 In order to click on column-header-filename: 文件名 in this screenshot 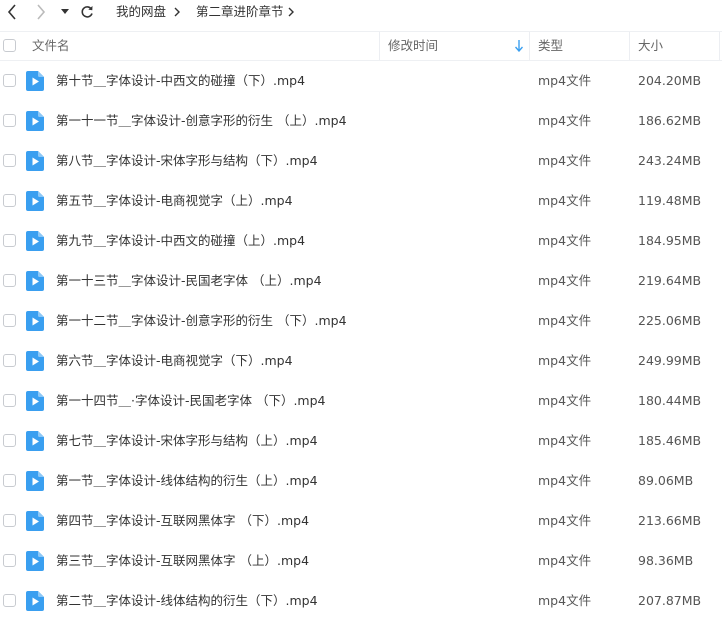, I will do `click(51, 46)`.